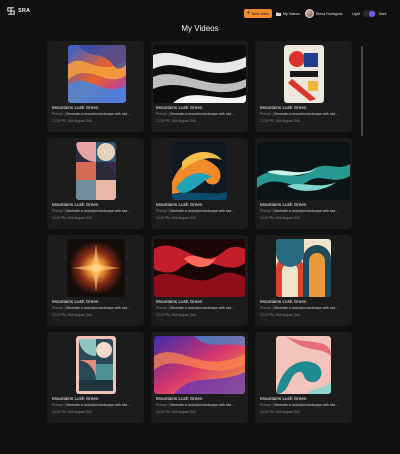 Image resolution: width=400 pixels, height=454 pixels. Describe the element at coordinates (248, 13) in the screenshot. I see `plus-icon: +` at that location.